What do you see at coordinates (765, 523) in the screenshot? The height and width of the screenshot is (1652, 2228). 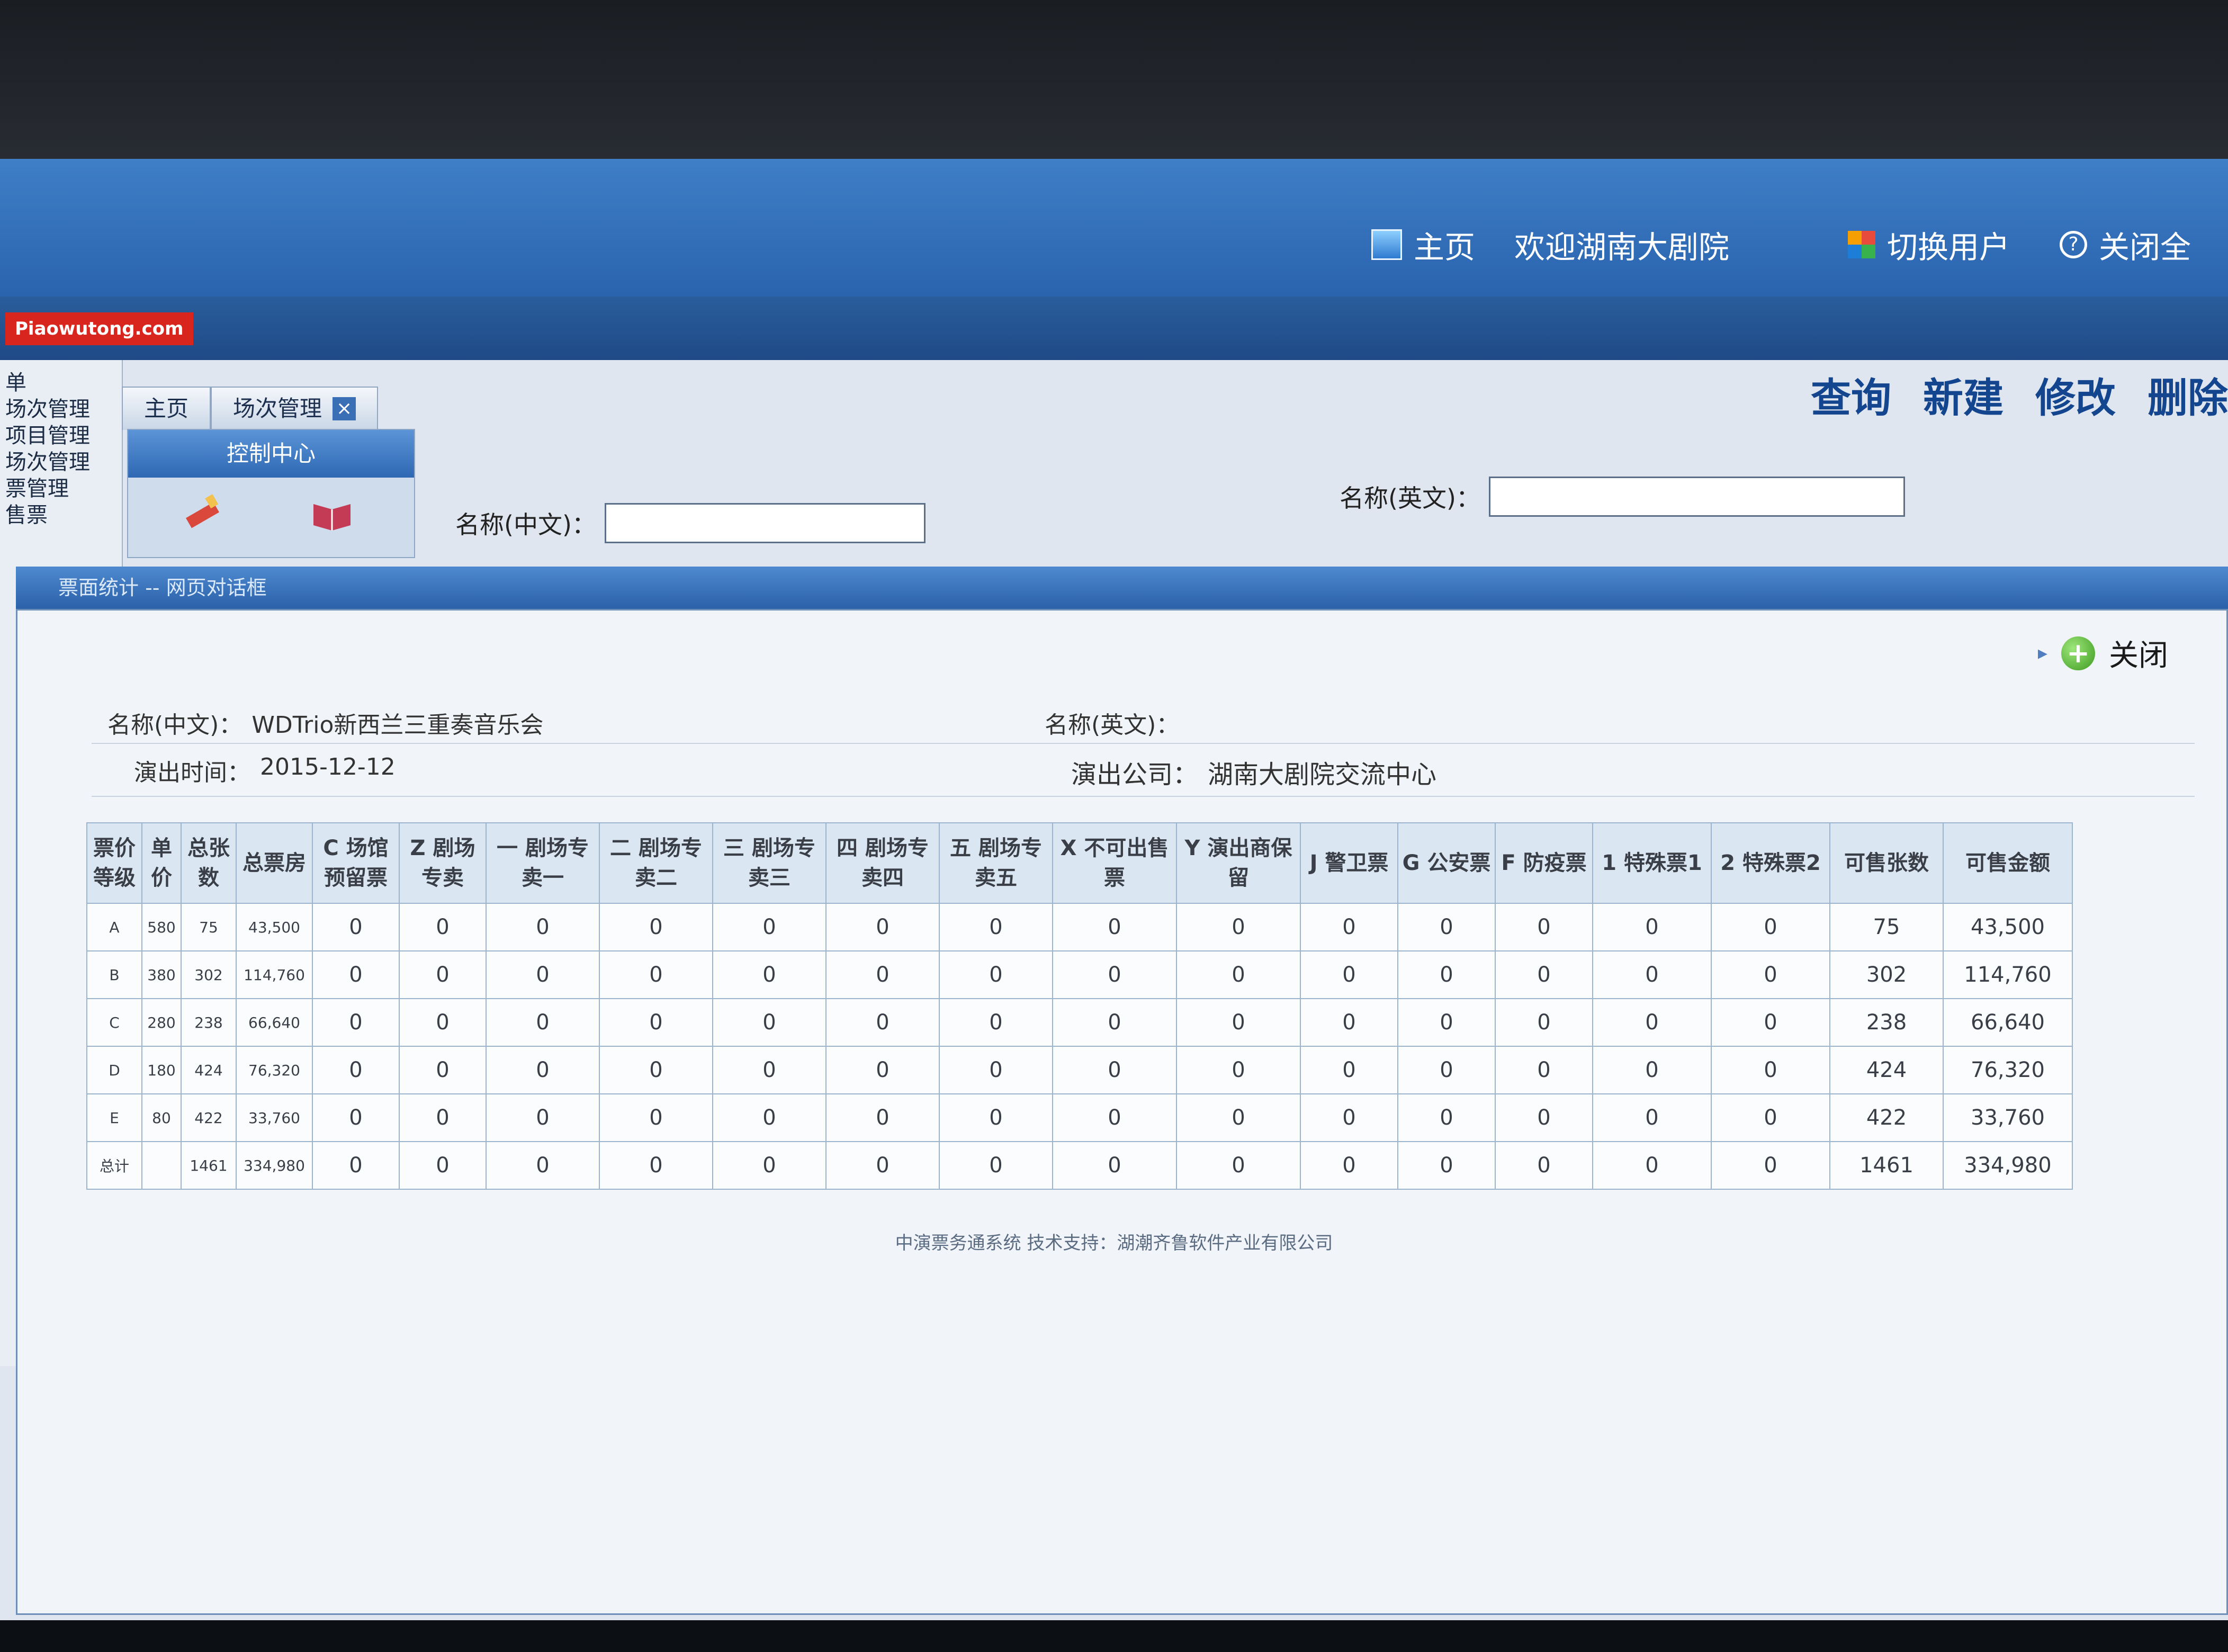 I see `name-cn-input` at bounding box center [765, 523].